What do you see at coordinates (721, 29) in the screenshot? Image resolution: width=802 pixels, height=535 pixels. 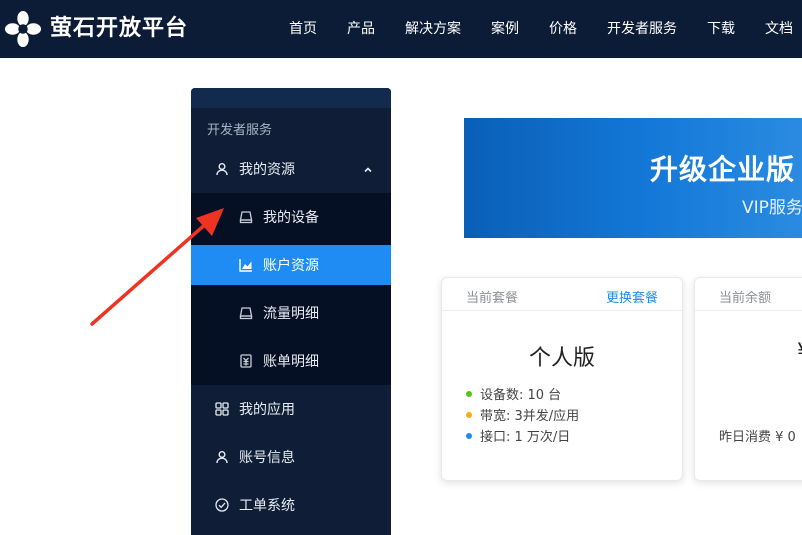 I see `nav-download: 下载` at bounding box center [721, 29].